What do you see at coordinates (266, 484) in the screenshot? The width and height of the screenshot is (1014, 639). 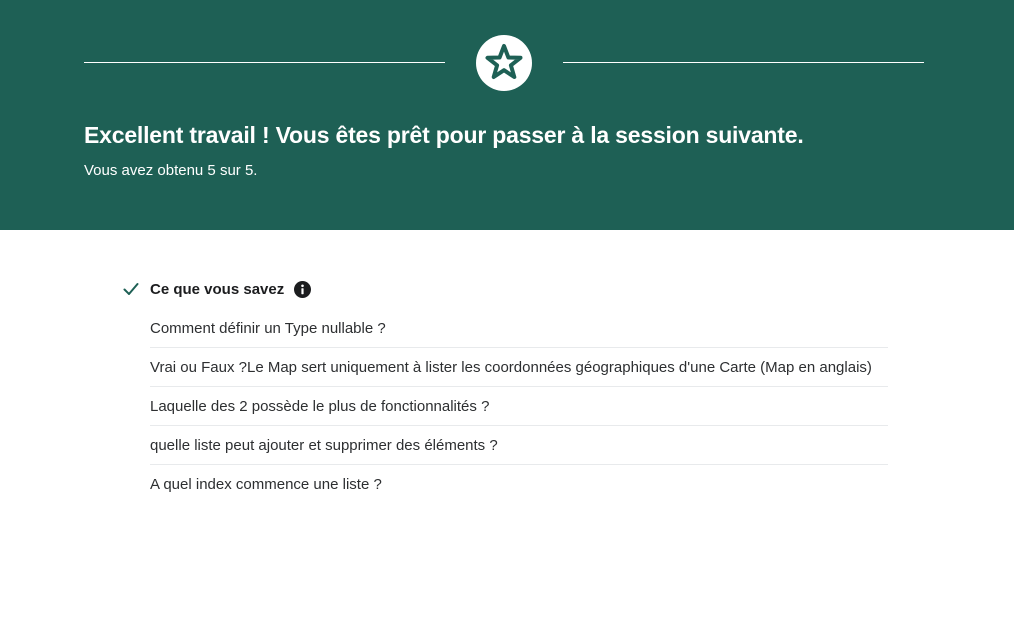 I see `list-item: A quel index commence une liste ?` at bounding box center [266, 484].